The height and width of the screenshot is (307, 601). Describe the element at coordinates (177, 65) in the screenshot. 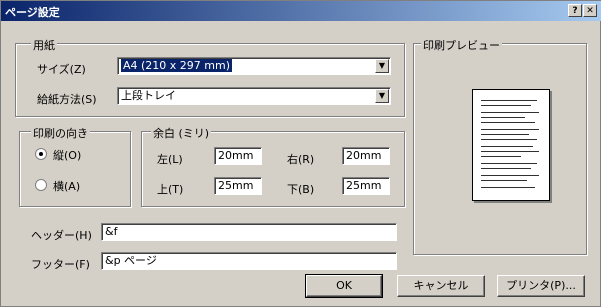

I see `paper-size-value: A4 (210 x 297 mm)` at that location.